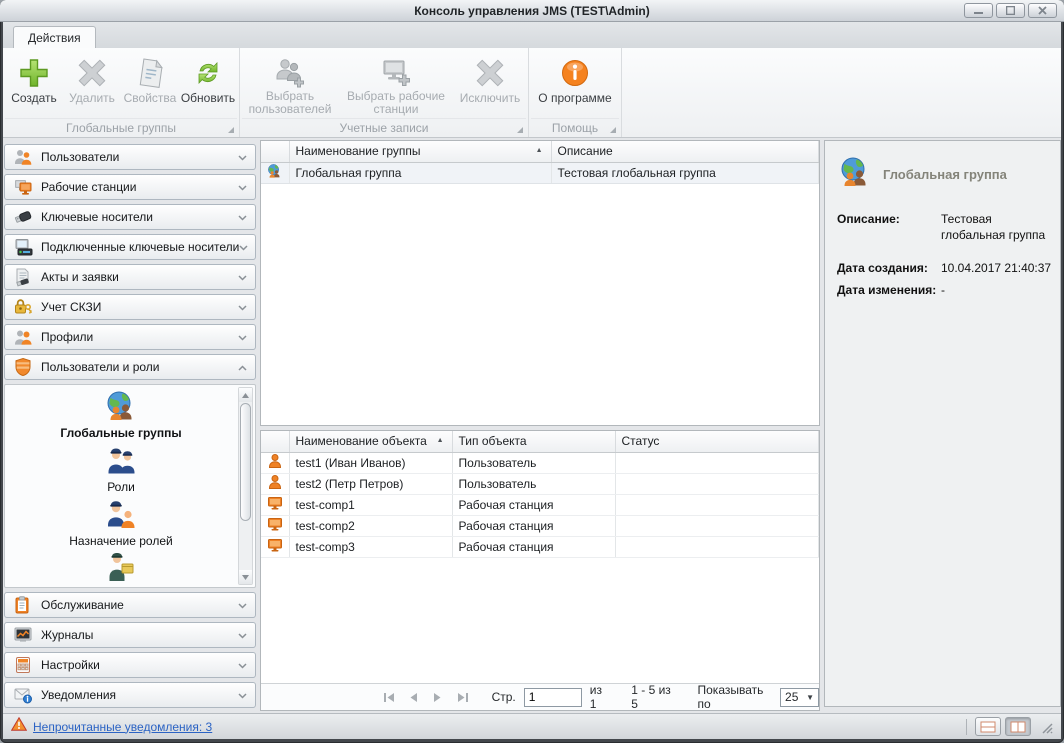 Image resolution: width=1064 pixels, height=743 pixels. Describe the element at coordinates (534, 547) in the screenshot. I see `object-type-cell: Рабочая станция` at that location.